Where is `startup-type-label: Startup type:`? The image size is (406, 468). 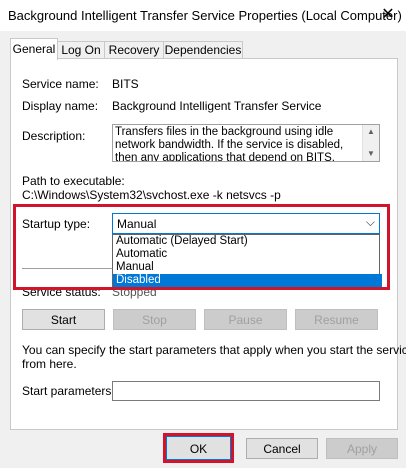
startup-type-label: Startup type: is located at coordinates (56, 224).